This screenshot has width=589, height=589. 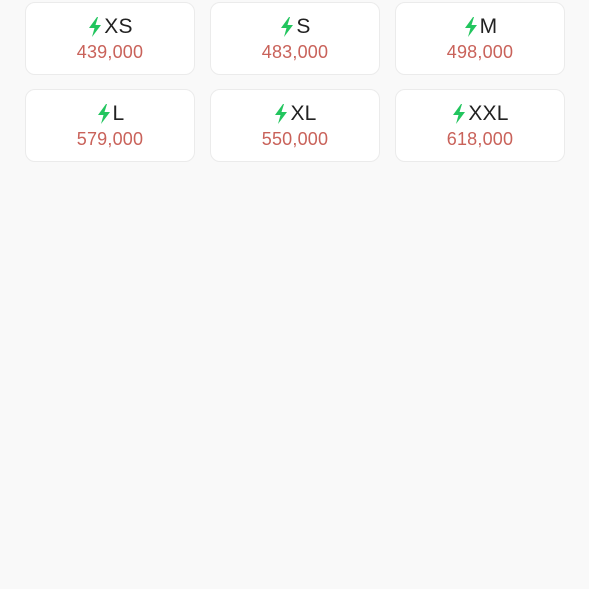 What do you see at coordinates (295, 139) in the screenshot?
I see `size-price: 550,000` at bounding box center [295, 139].